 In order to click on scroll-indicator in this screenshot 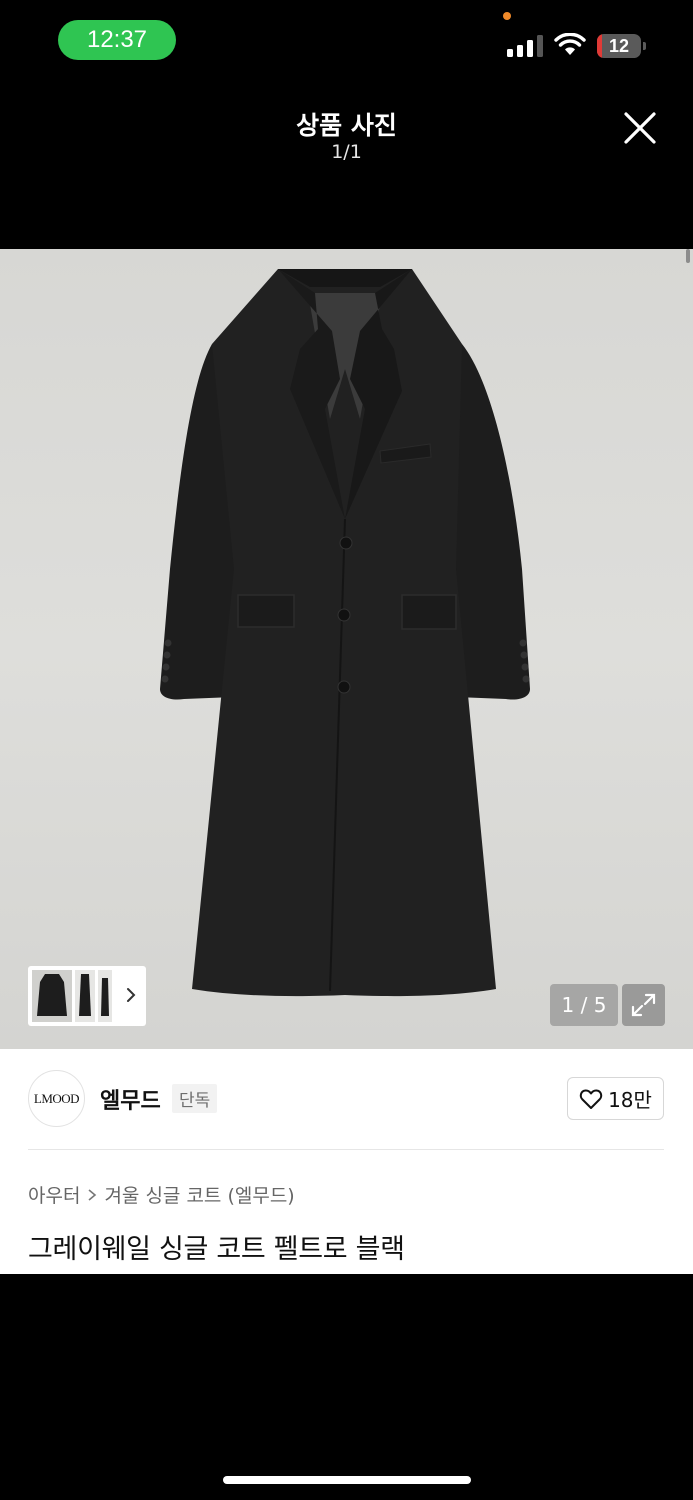, I will do `click(688, 256)`.